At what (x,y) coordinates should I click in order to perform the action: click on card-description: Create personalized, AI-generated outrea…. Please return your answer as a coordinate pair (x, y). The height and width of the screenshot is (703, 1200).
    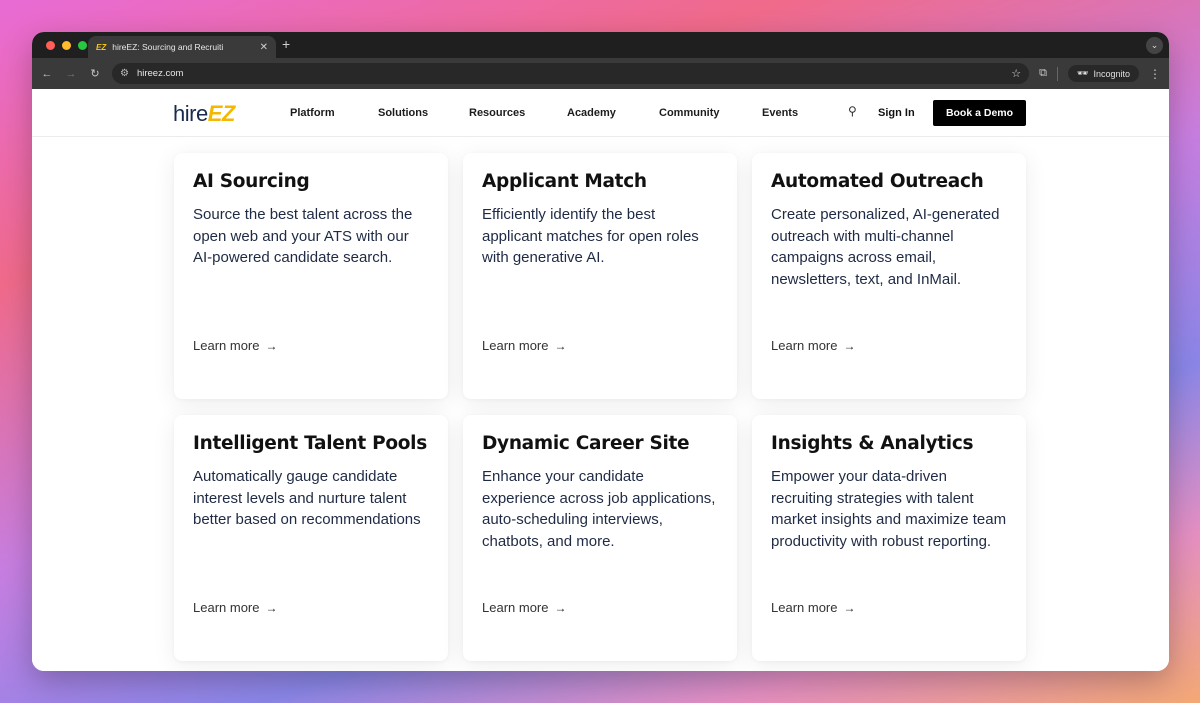
    Looking at the image, I should click on (885, 247).